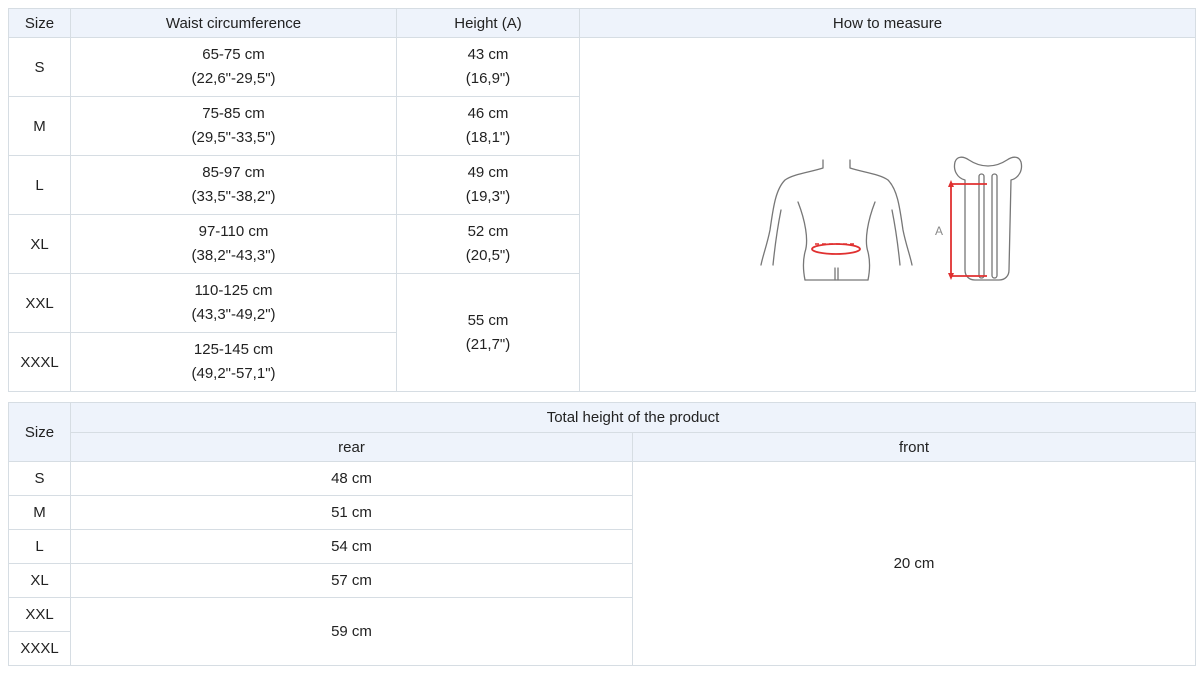 The height and width of the screenshot is (675, 1200). What do you see at coordinates (488, 126) in the screenshot?
I see `height-cell: 46 cm (18,1")` at bounding box center [488, 126].